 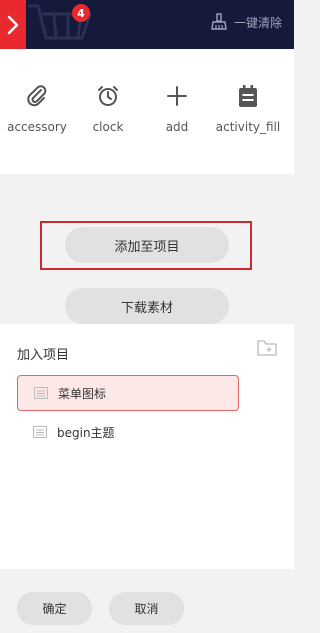 I want to click on cancel-button: 取消, so click(x=146, y=608).